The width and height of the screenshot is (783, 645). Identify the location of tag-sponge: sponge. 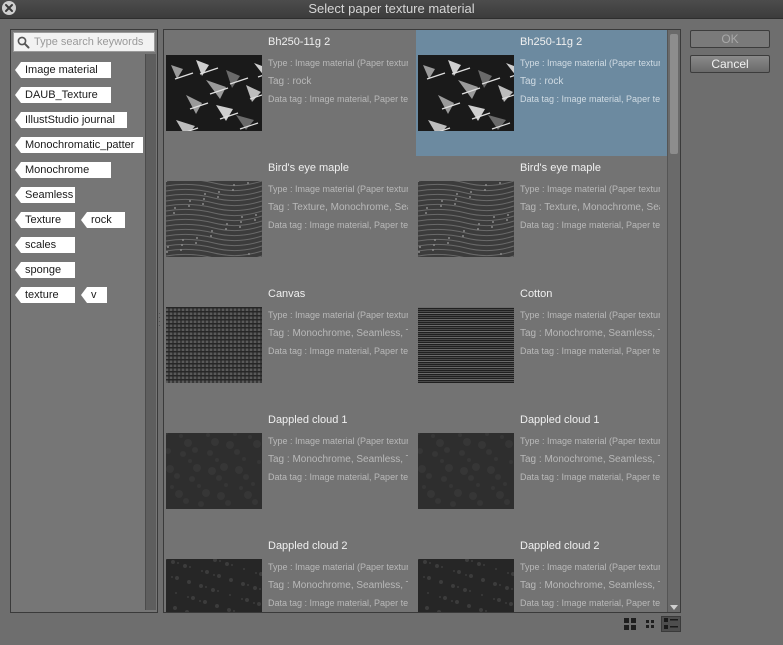
(45, 270).